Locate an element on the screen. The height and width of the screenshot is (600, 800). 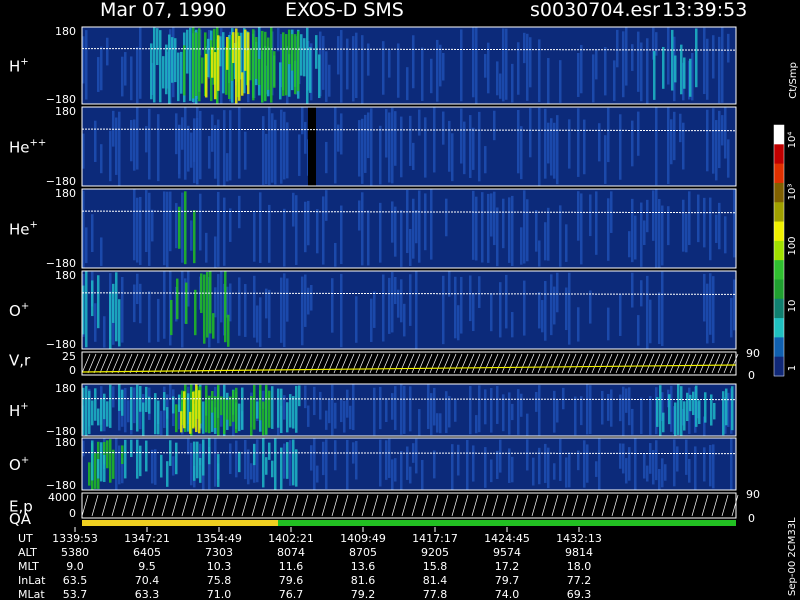
row-value: 1354:49 is located at coordinates (219, 538).